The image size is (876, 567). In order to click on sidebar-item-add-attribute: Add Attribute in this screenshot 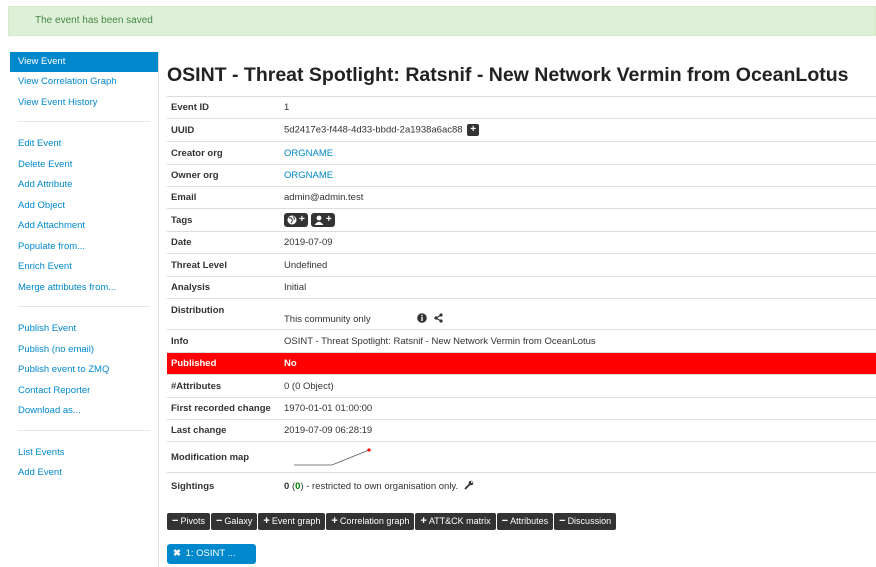, I will do `click(84, 185)`.